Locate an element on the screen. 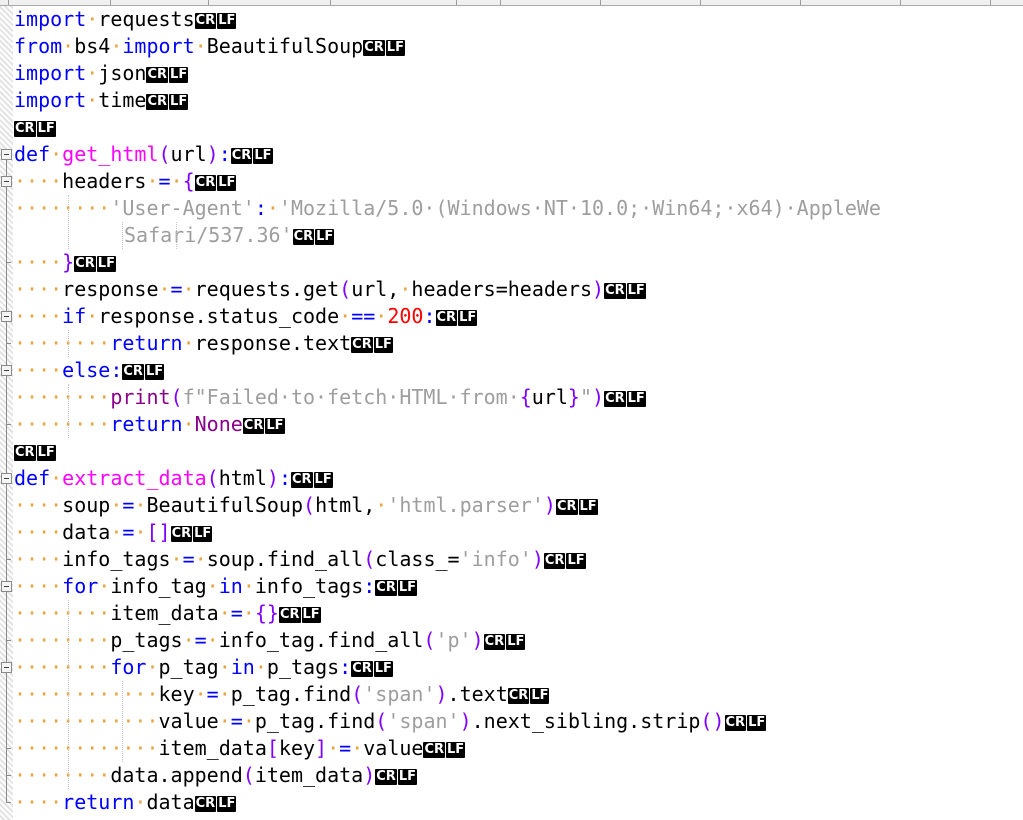 This screenshot has width=1023, height=820. token-fn: get_html is located at coordinates (110, 154).